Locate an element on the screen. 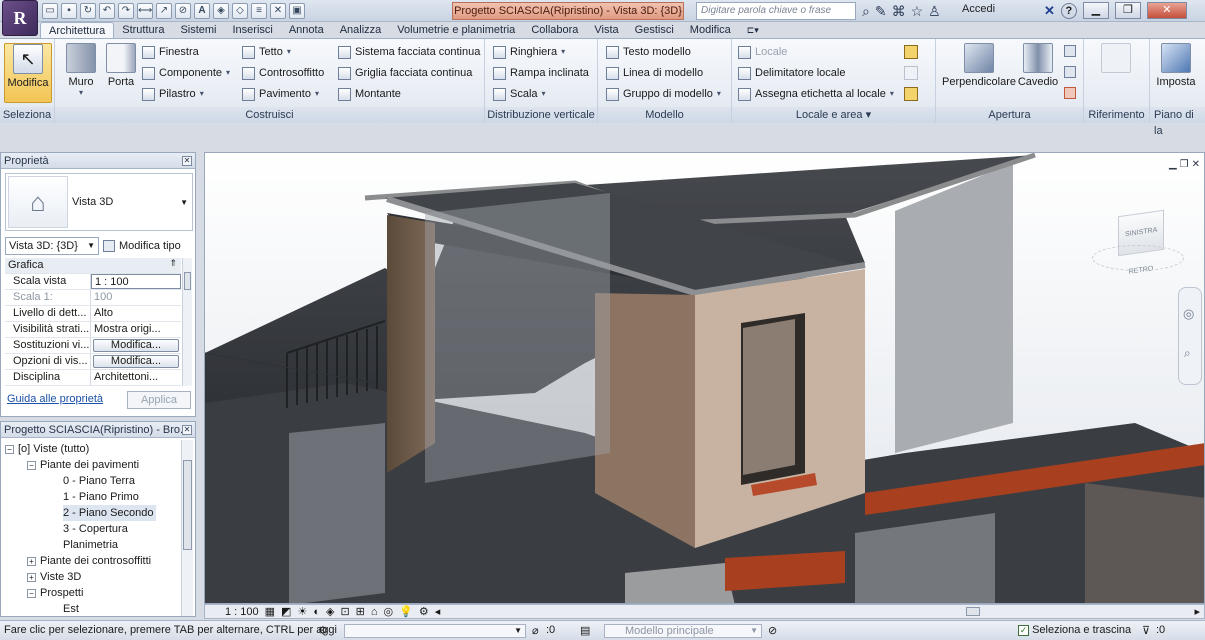 This screenshot has width=1205, height=640. category-row: Grafica ⇑ is located at coordinates (93, 266).